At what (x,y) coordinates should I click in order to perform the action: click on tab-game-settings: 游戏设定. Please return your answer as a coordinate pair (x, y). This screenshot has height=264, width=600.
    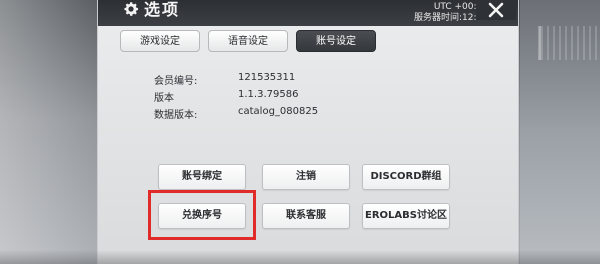
    Looking at the image, I should click on (160, 41).